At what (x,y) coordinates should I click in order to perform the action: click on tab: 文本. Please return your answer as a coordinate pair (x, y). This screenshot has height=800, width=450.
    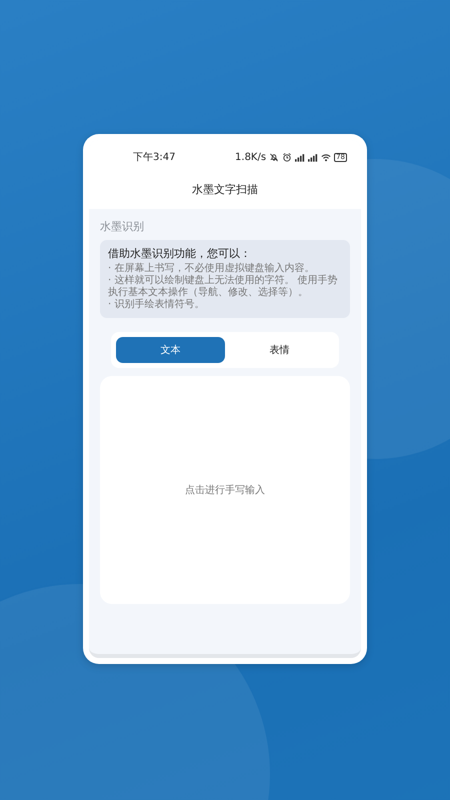
    Looking at the image, I should click on (170, 350).